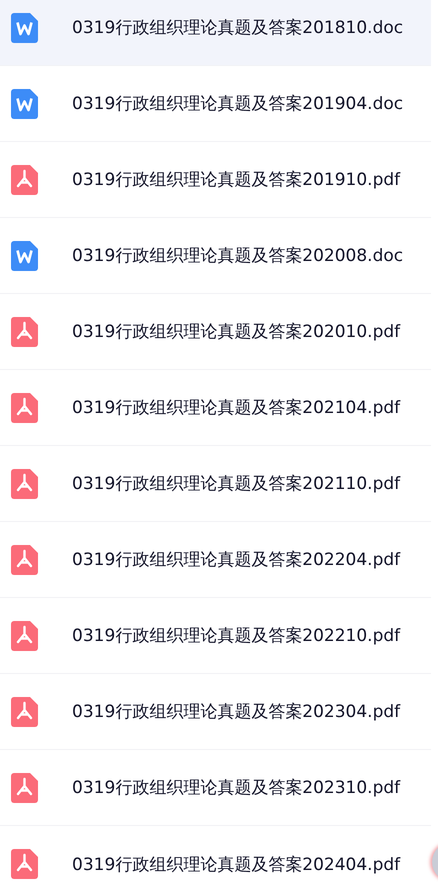 Image resolution: width=438 pixels, height=892 pixels. I want to click on file-name: 0319行政组织理论真题及答案202204.pdf, so click(236, 560).